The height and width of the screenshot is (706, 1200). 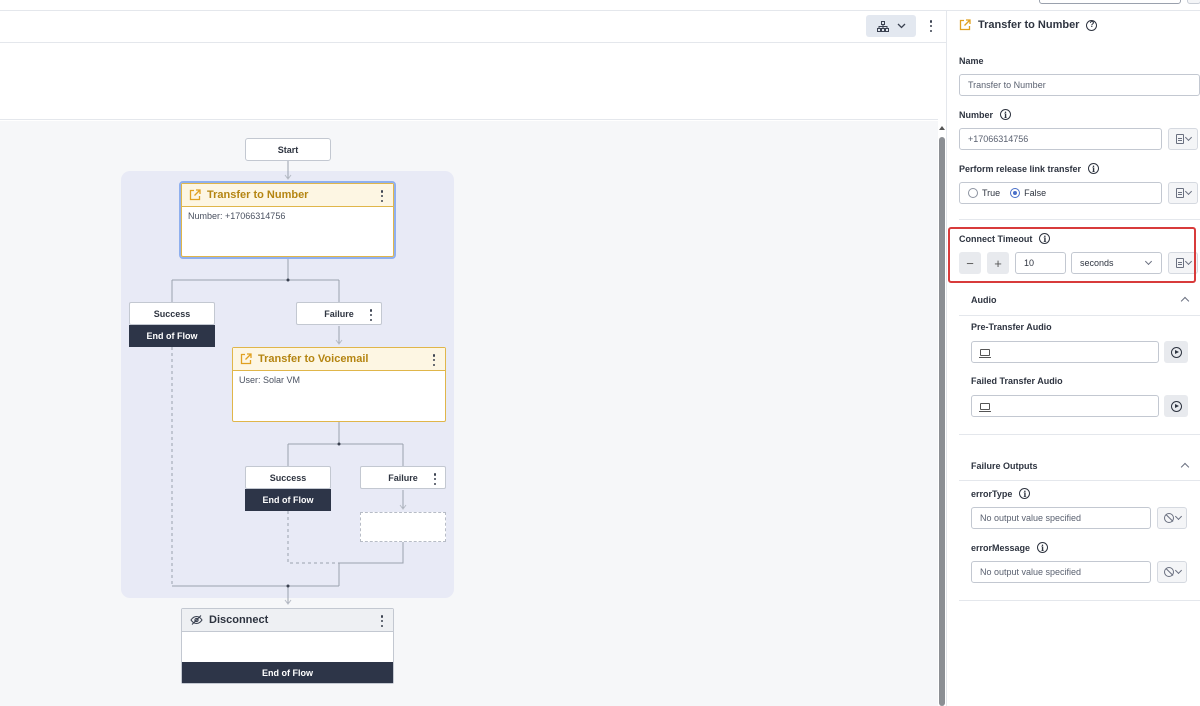 What do you see at coordinates (1007, 85) in the screenshot?
I see `name-value: Transfer to Number` at bounding box center [1007, 85].